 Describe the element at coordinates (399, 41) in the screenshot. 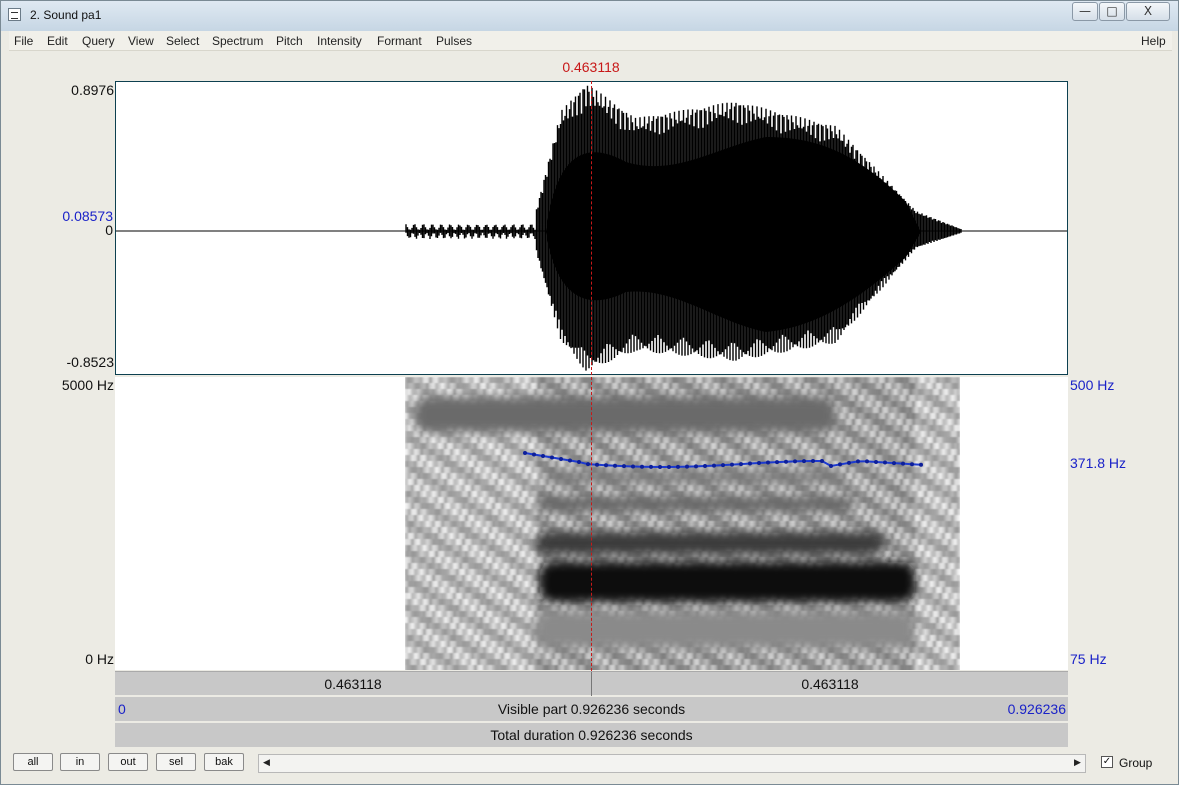

I see `menu-formant: Formant` at that location.